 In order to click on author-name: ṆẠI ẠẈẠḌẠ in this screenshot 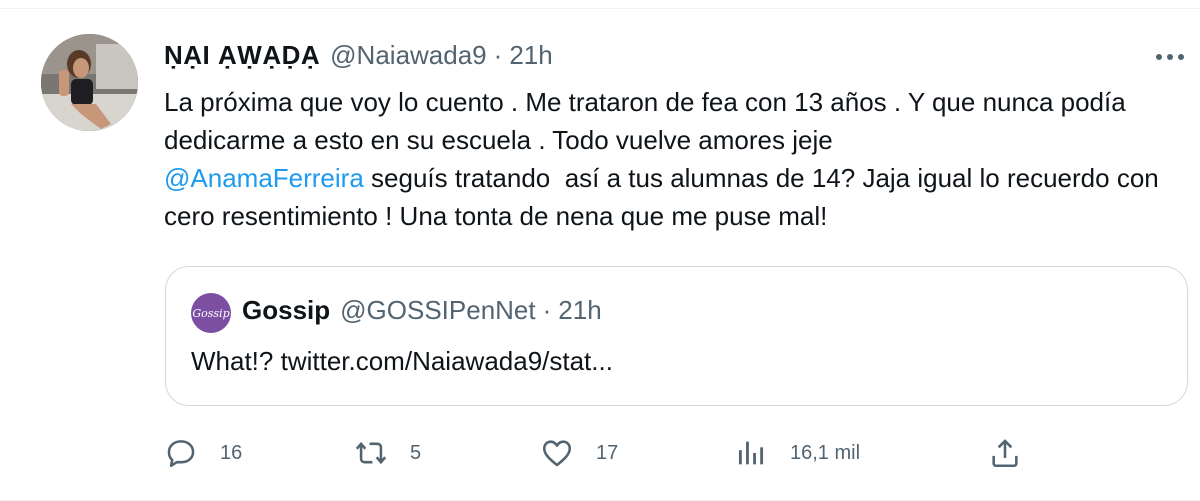, I will do `click(242, 55)`.